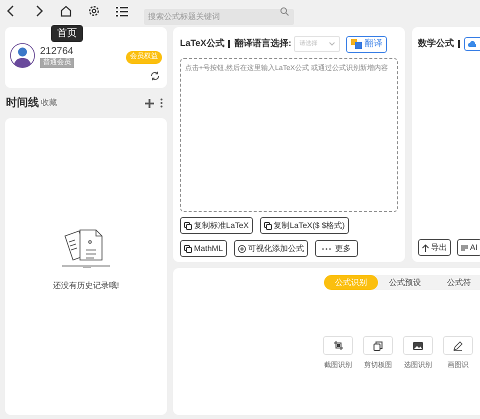 The width and height of the screenshot is (480, 419). What do you see at coordinates (356, 44) in the screenshot?
I see `translate-icon` at bounding box center [356, 44].